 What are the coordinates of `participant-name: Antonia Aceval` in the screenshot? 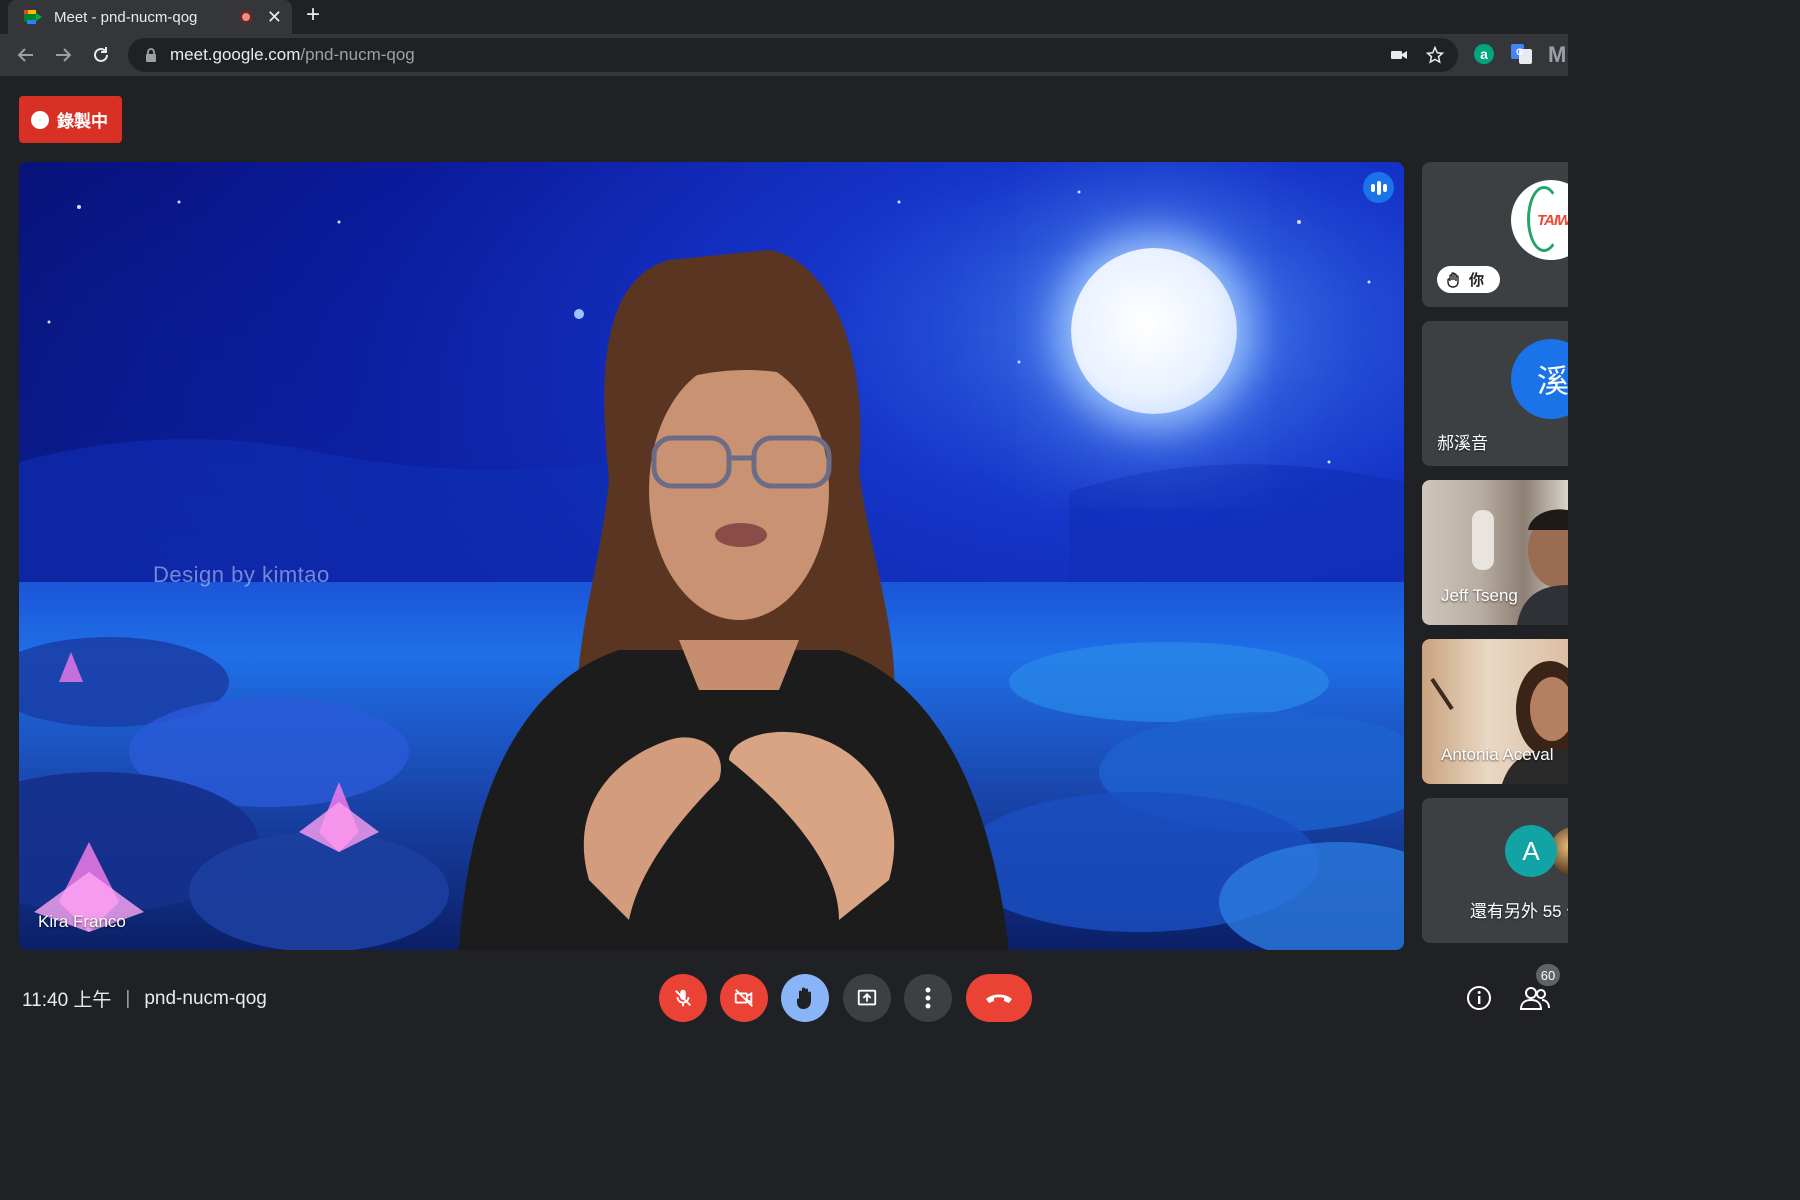 It's located at (1497, 754).